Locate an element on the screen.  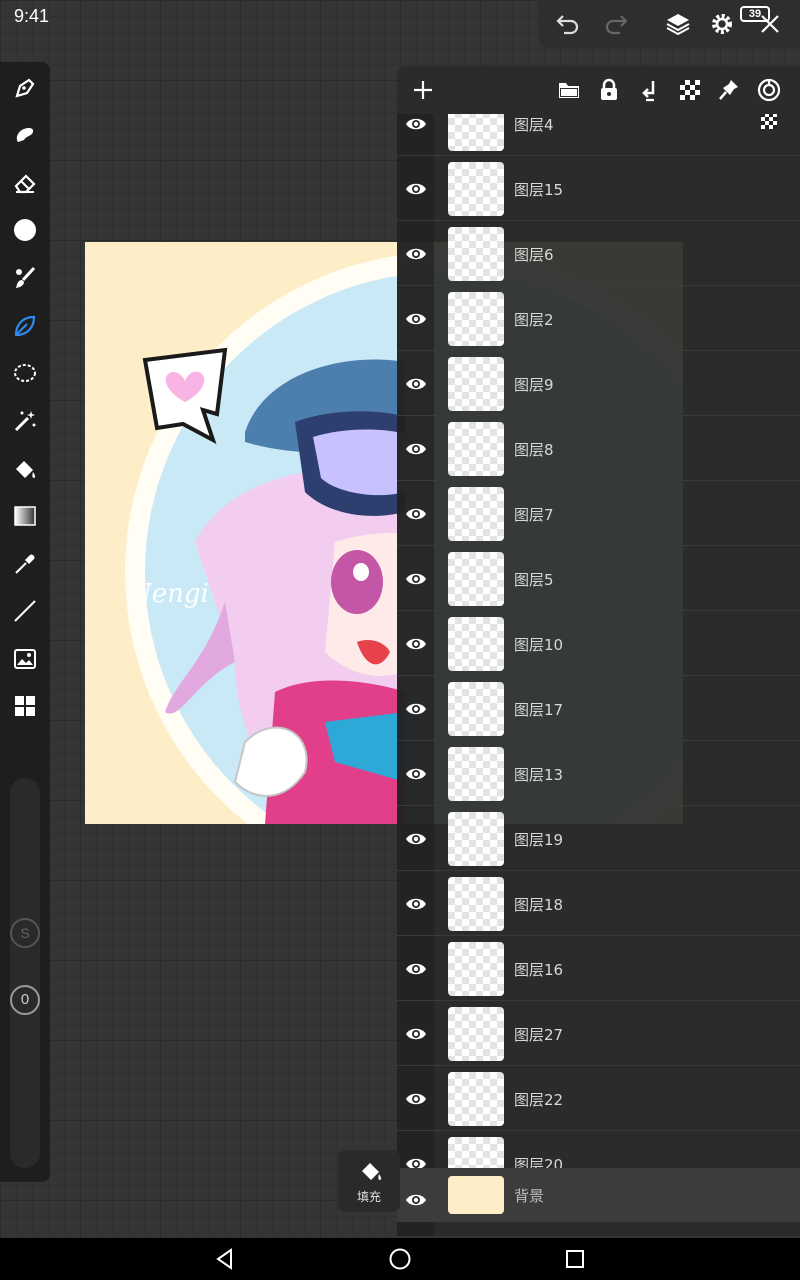
layers-header is located at coordinates (598, 90).